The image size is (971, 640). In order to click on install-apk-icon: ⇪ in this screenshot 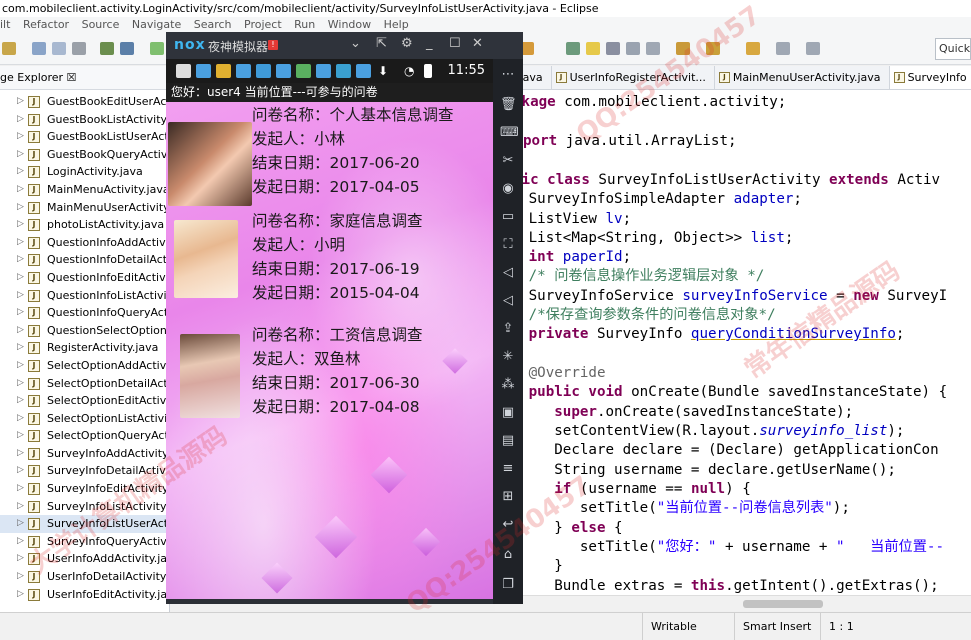, I will do `click(508, 329)`.